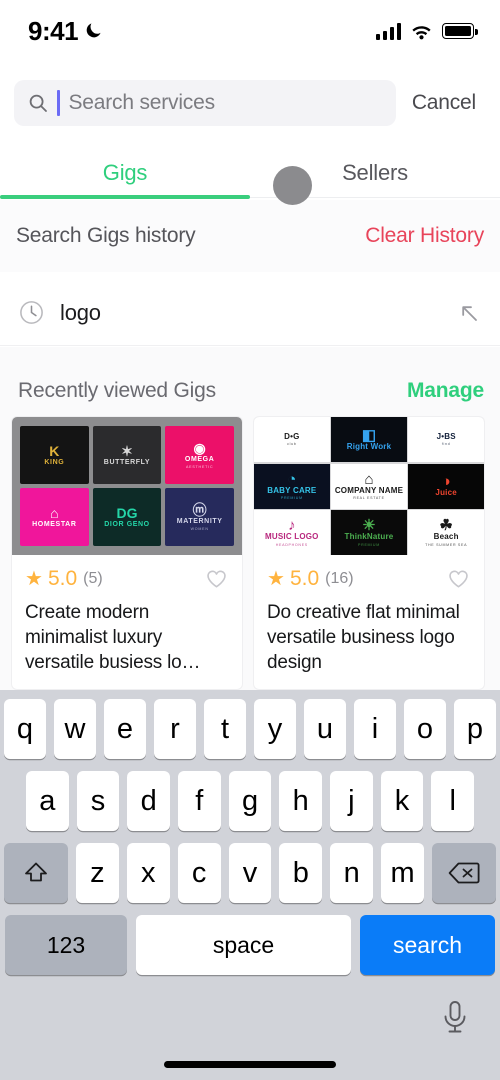  Describe the element at coordinates (292, 526) in the screenshot. I see `logo-tile-mark: ♪` at that location.